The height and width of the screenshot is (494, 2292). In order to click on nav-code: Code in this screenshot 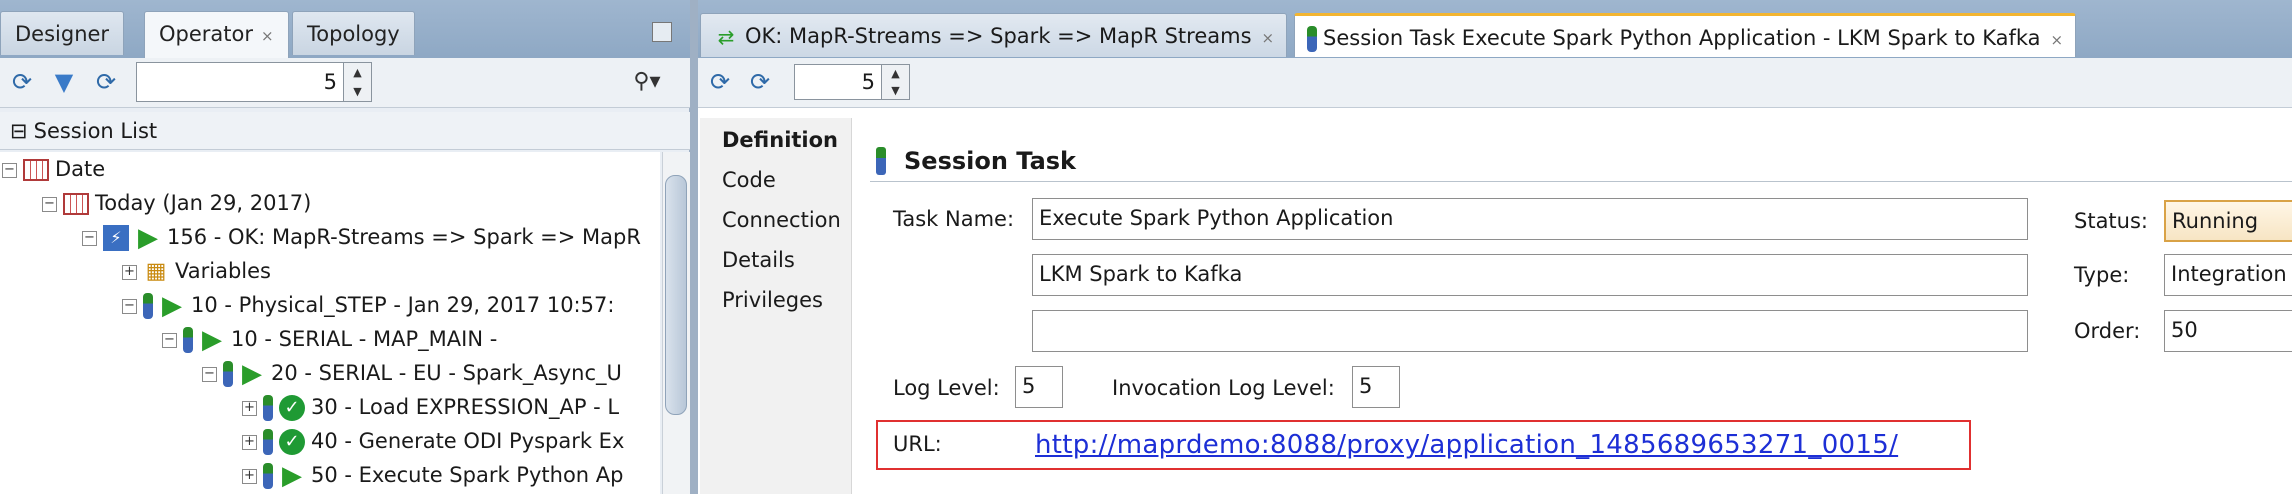, I will do `click(749, 180)`.